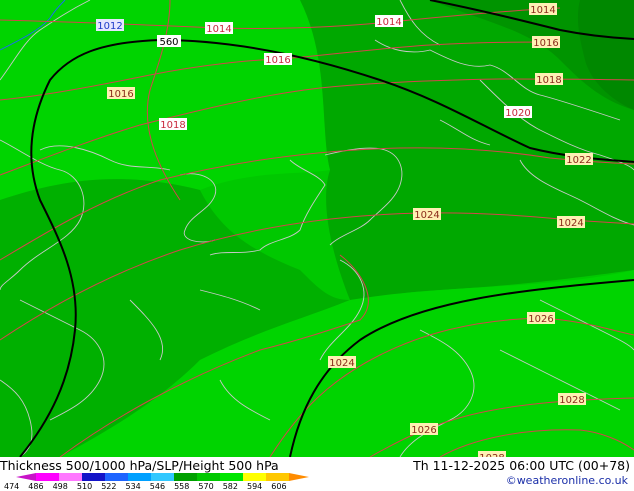 This screenshot has width=634, height=491. Describe the element at coordinates (168, 42) in the screenshot. I see `height-label: 560` at that location.